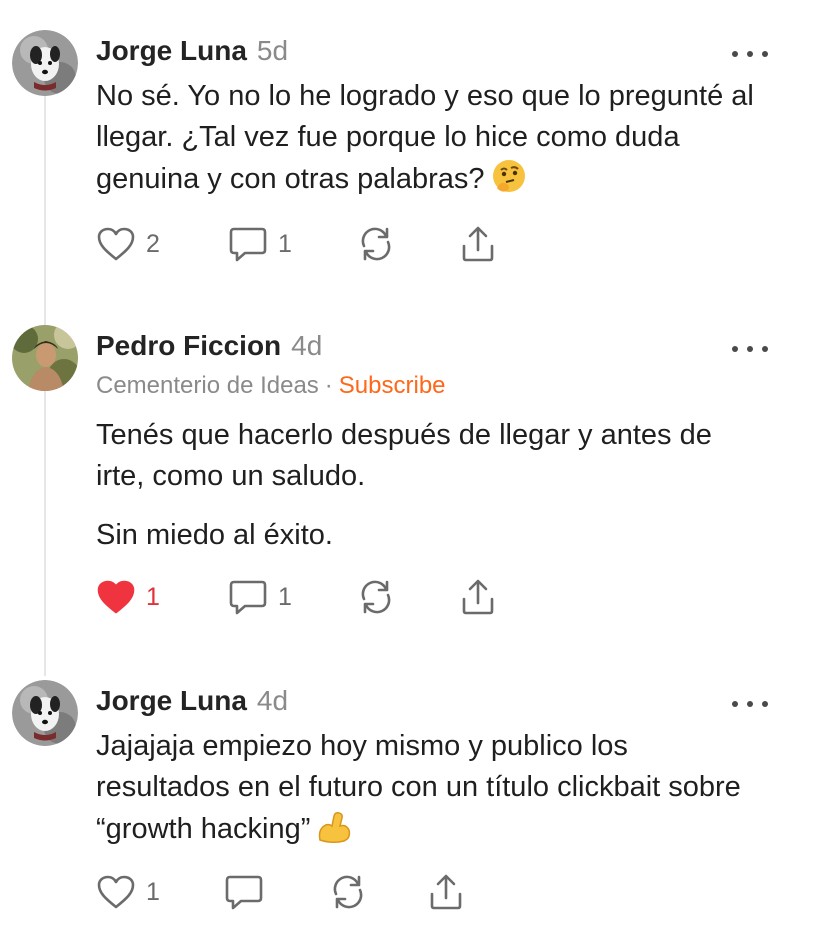  I want to click on comment-actions: 1 1, so click(306, 597).